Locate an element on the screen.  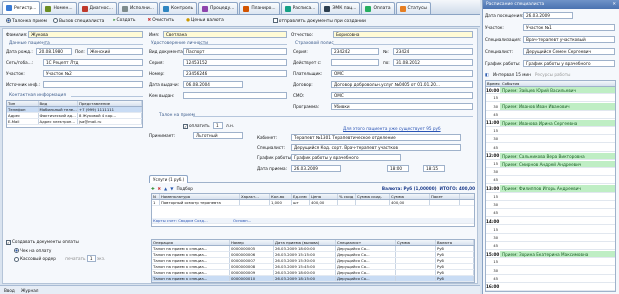
schedule-slot: 13:00 Прием: Филиппов Игорь Андреевич is located at coordinates (550, 189).